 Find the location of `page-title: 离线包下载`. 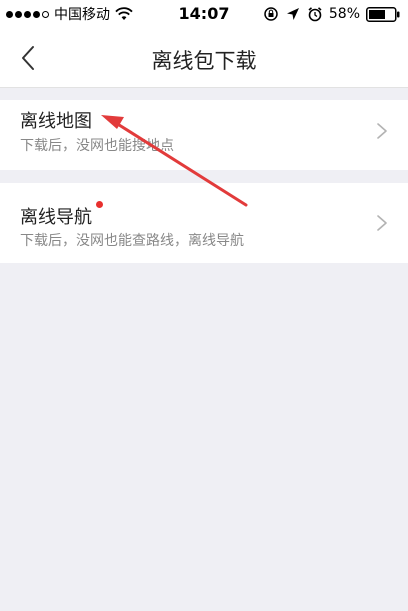

page-title: 离线包下载 is located at coordinates (204, 61).